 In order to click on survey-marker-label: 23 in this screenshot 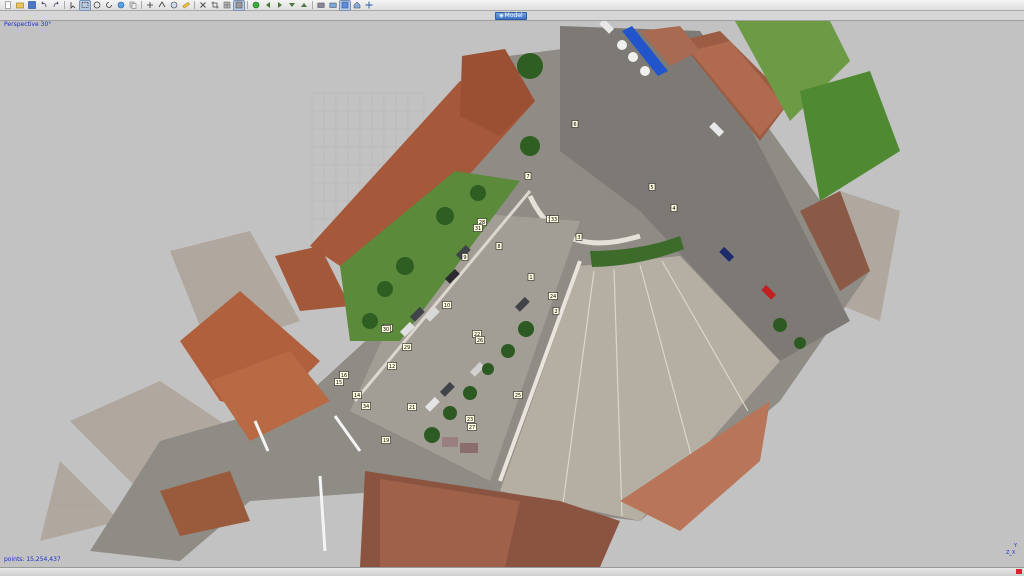, I will do `click(470, 420)`.